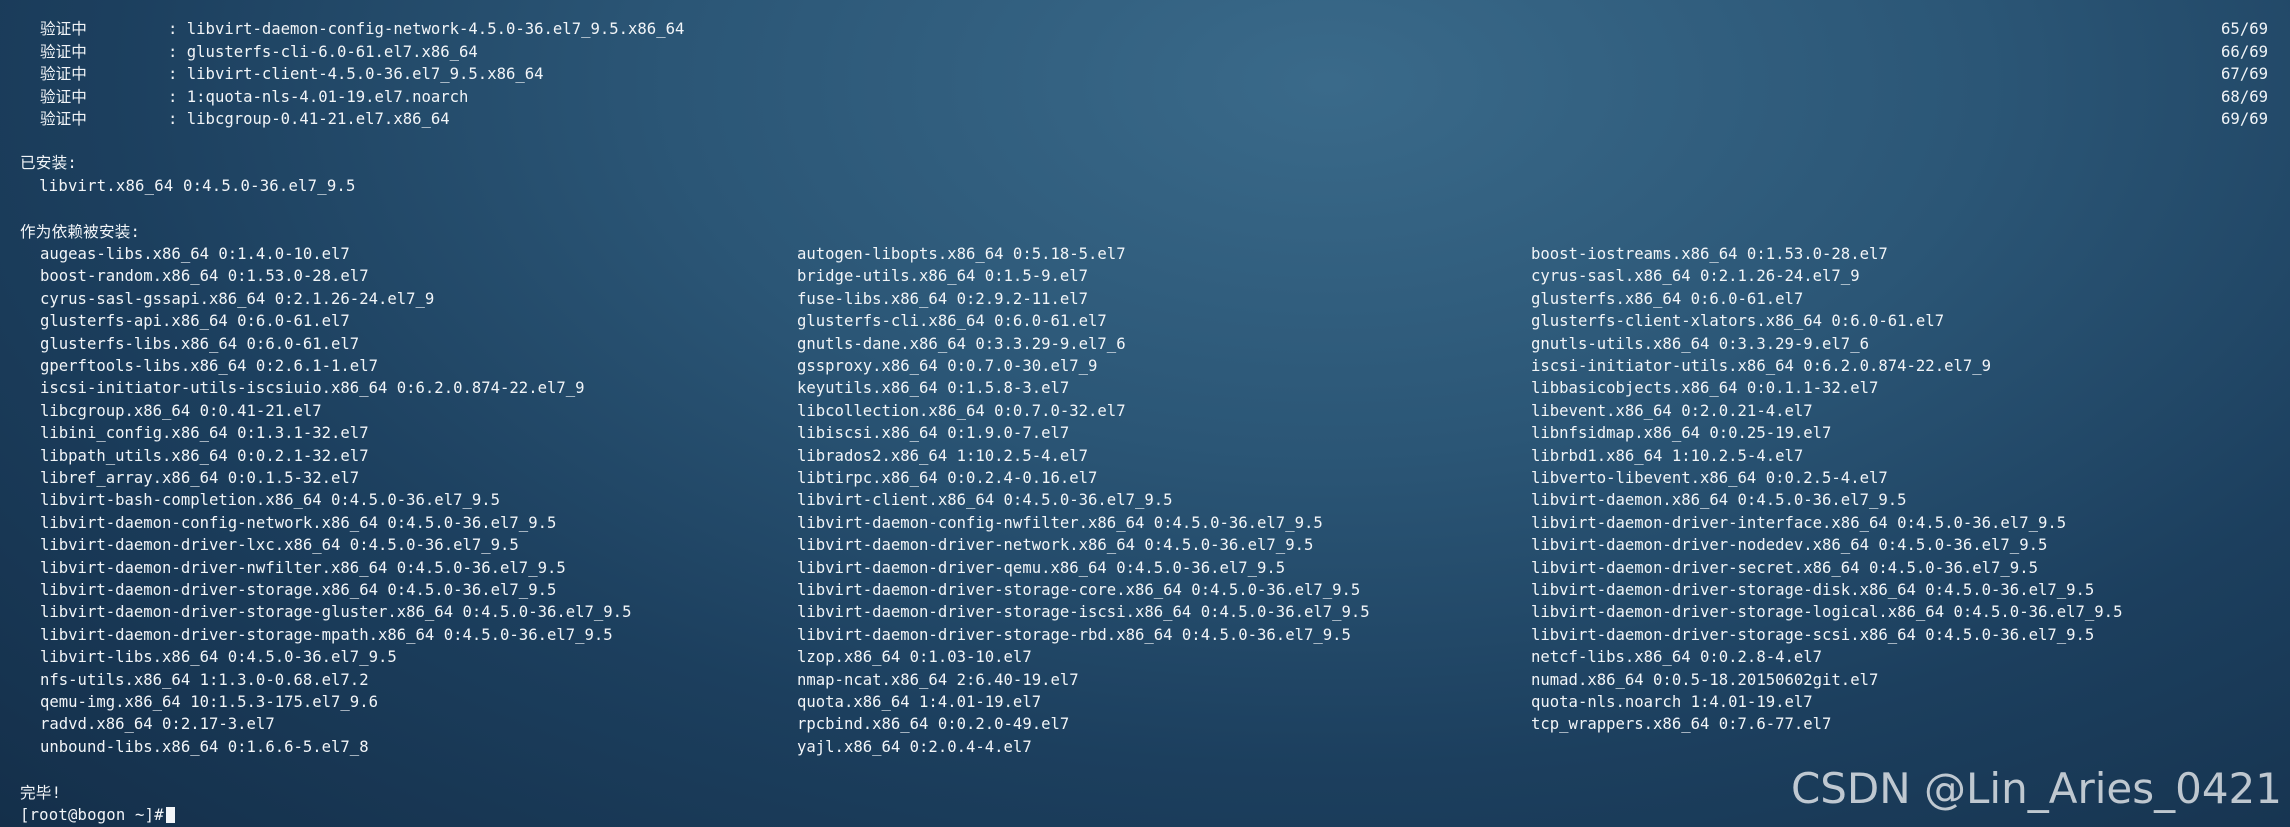 This screenshot has width=2290, height=827. What do you see at coordinates (181, 410) in the screenshot?
I see `dependency-item: libcgroup.x86_64 0:0.41-21.el7` at bounding box center [181, 410].